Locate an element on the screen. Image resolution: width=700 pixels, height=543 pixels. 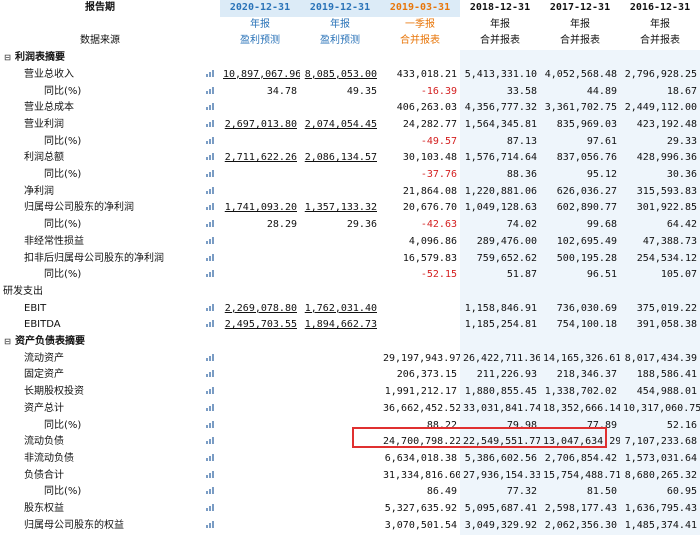
row-label: 资产负债表摘要 is located at coordinates (50, 342).